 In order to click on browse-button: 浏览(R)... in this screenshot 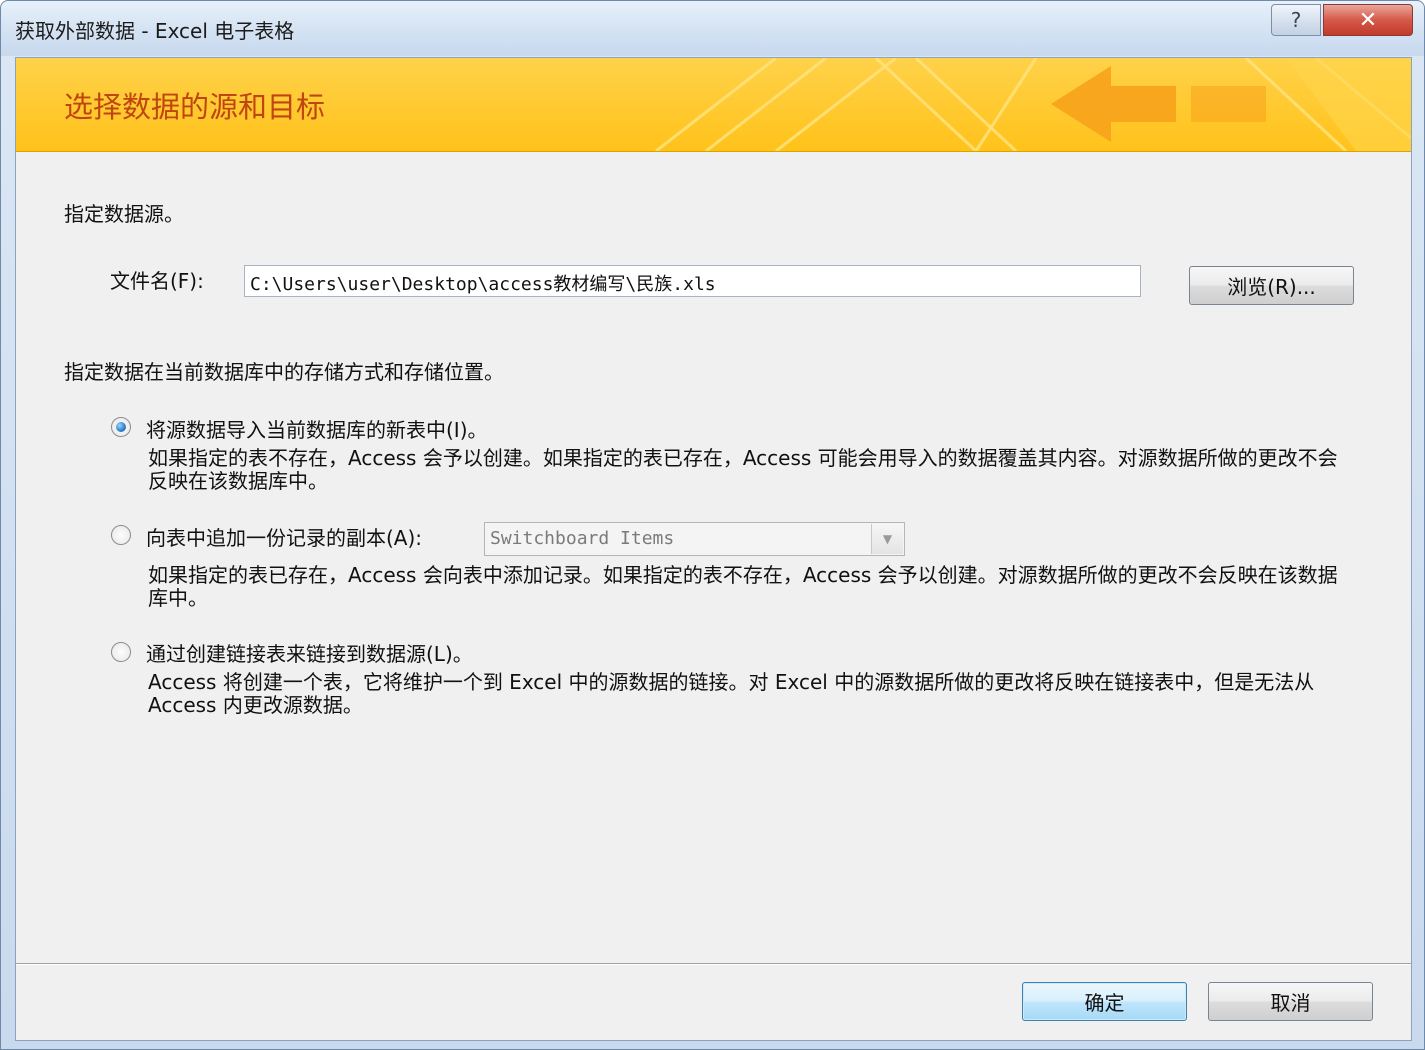, I will do `click(1271, 285)`.